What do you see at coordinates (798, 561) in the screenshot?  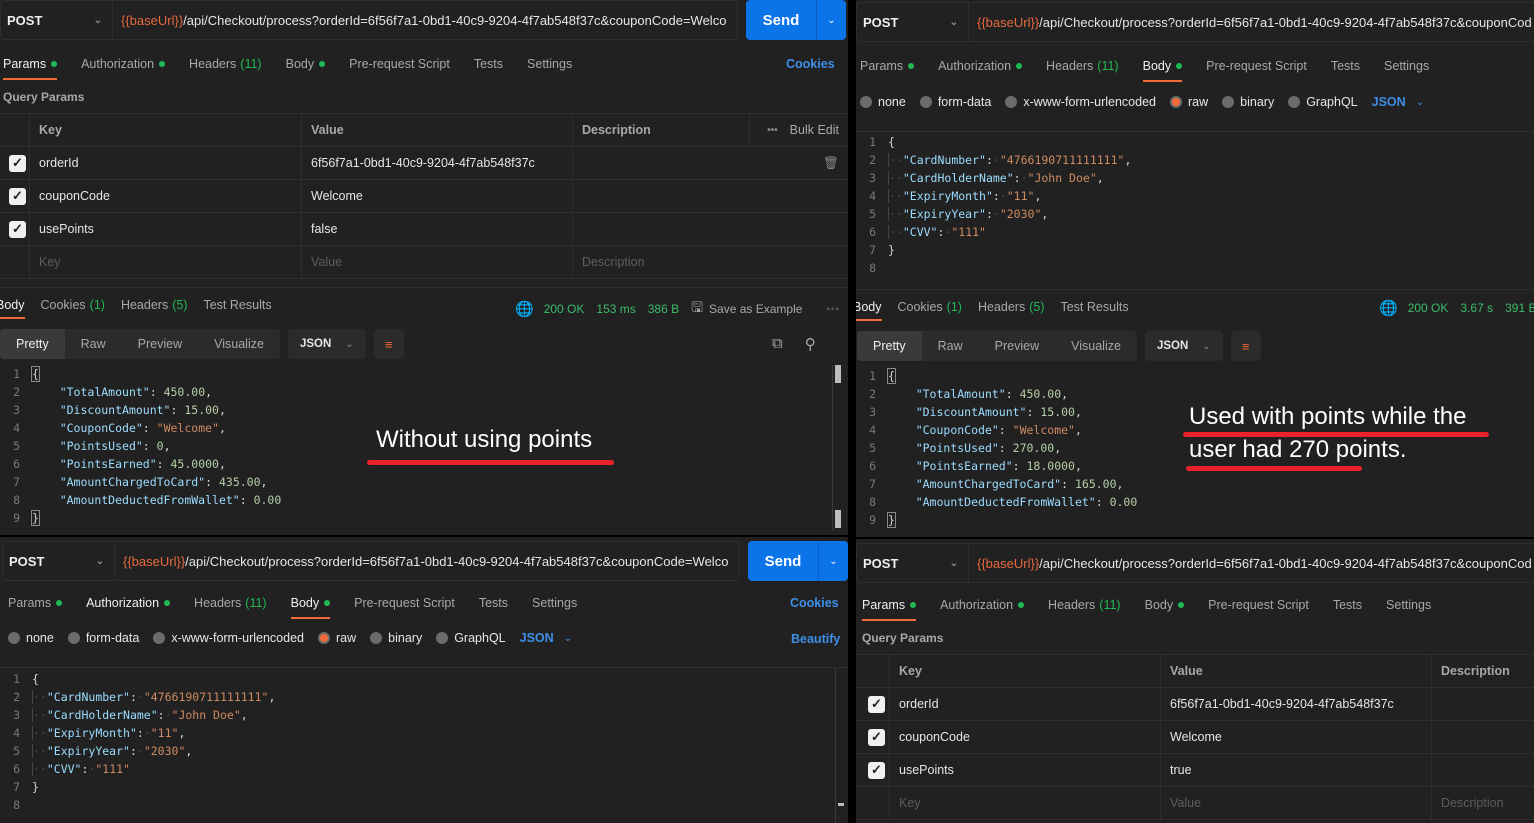 I see `send-button: Send ⌄` at bounding box center [798, 561].